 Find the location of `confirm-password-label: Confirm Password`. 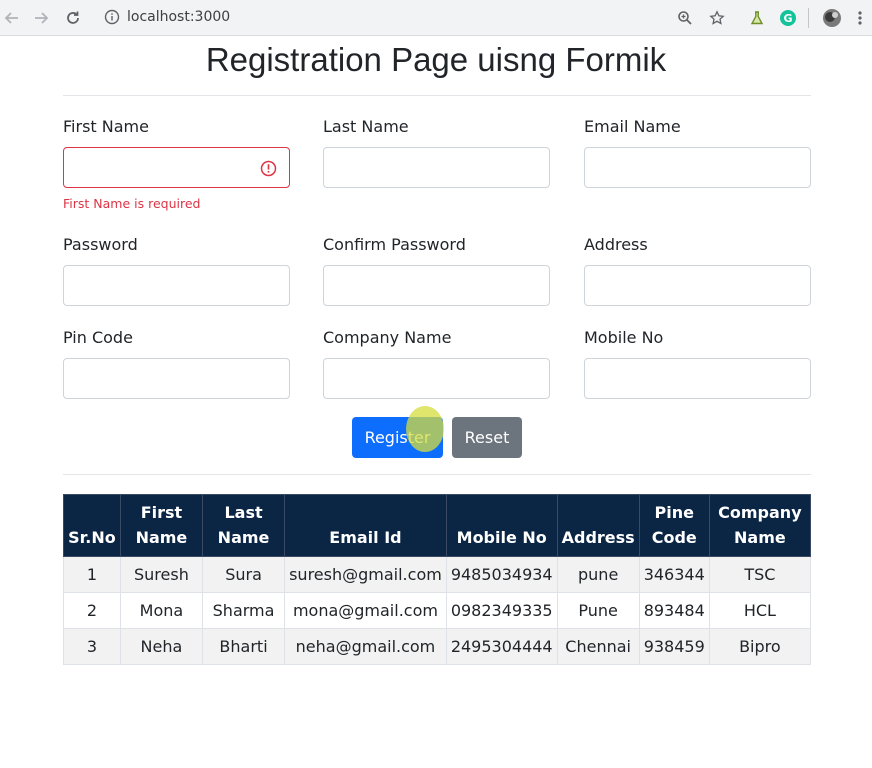

confirm-password-label: Confirm Password is located at coordinates (394, 244).